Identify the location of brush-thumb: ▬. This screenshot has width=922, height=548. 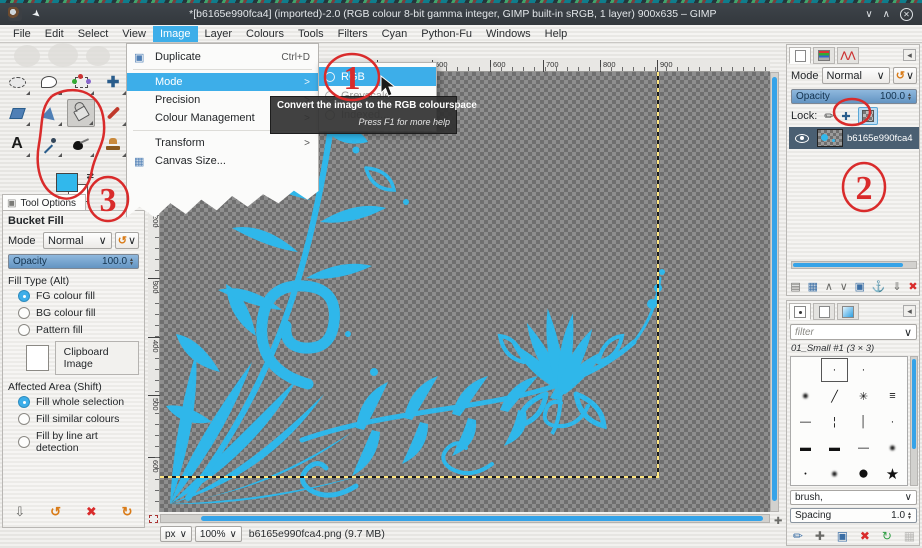
(834, 448).